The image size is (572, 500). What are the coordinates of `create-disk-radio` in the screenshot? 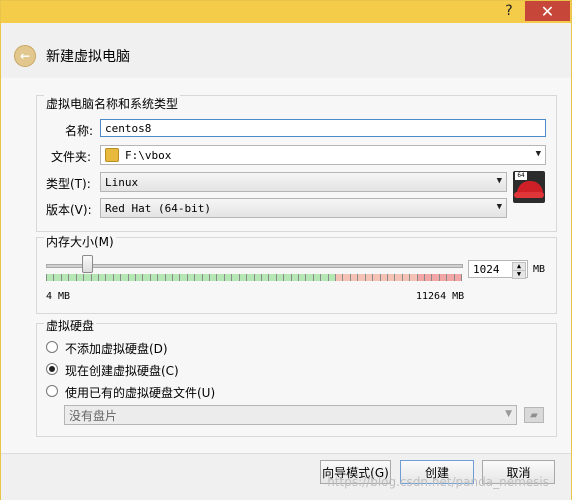 It's located at (52, 369).